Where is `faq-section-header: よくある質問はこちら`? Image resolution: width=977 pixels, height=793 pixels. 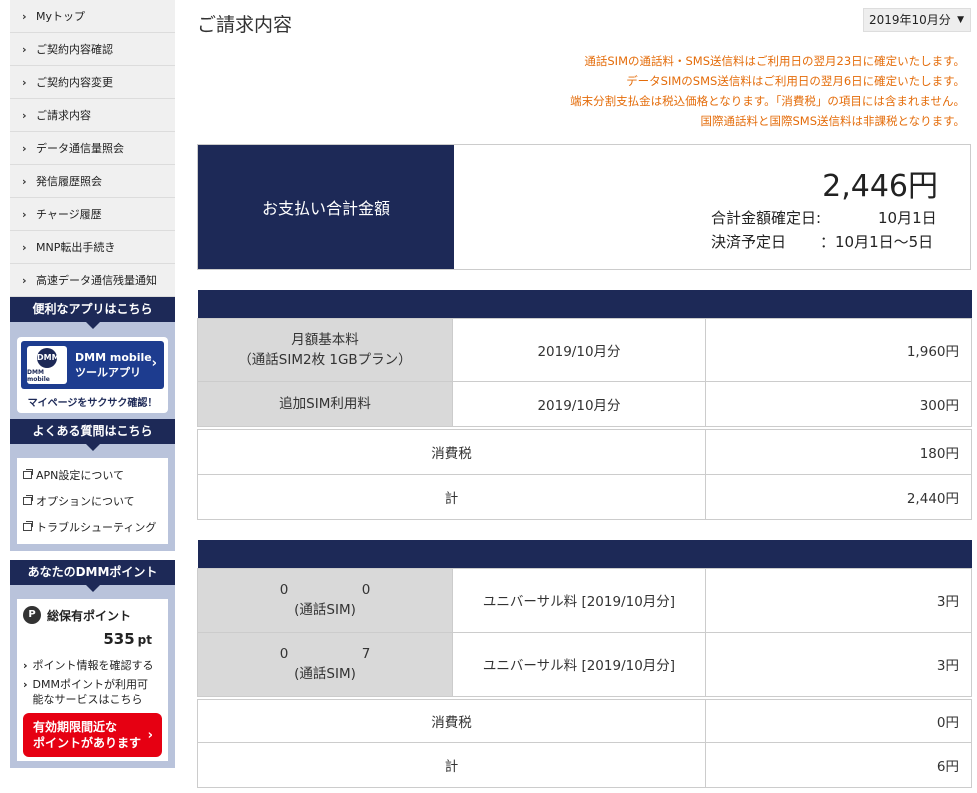
faq-section-header: よくある質問はこちら is located at coordinates (92, 435).